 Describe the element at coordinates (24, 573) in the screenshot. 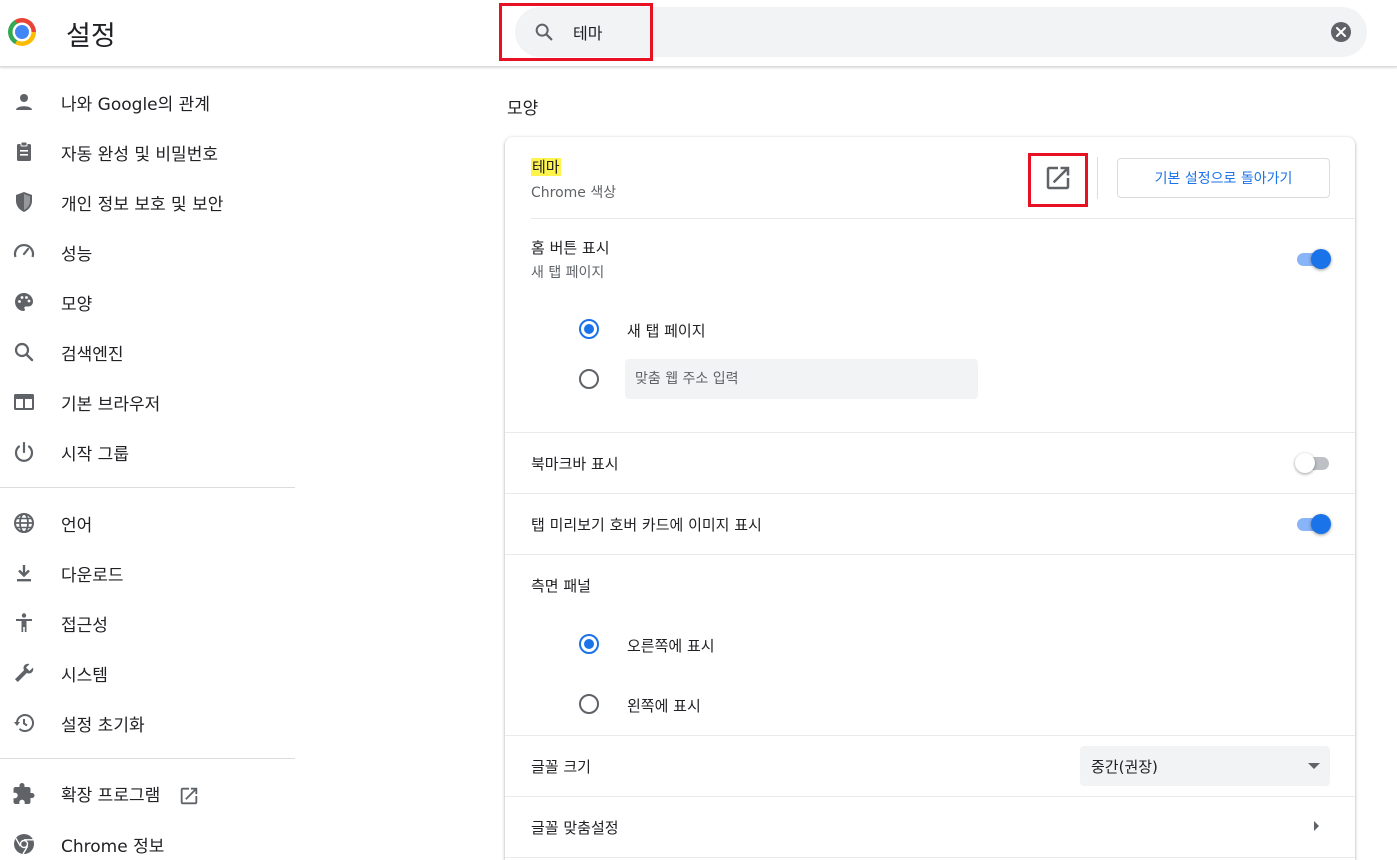

I see `download-icon` at that location.